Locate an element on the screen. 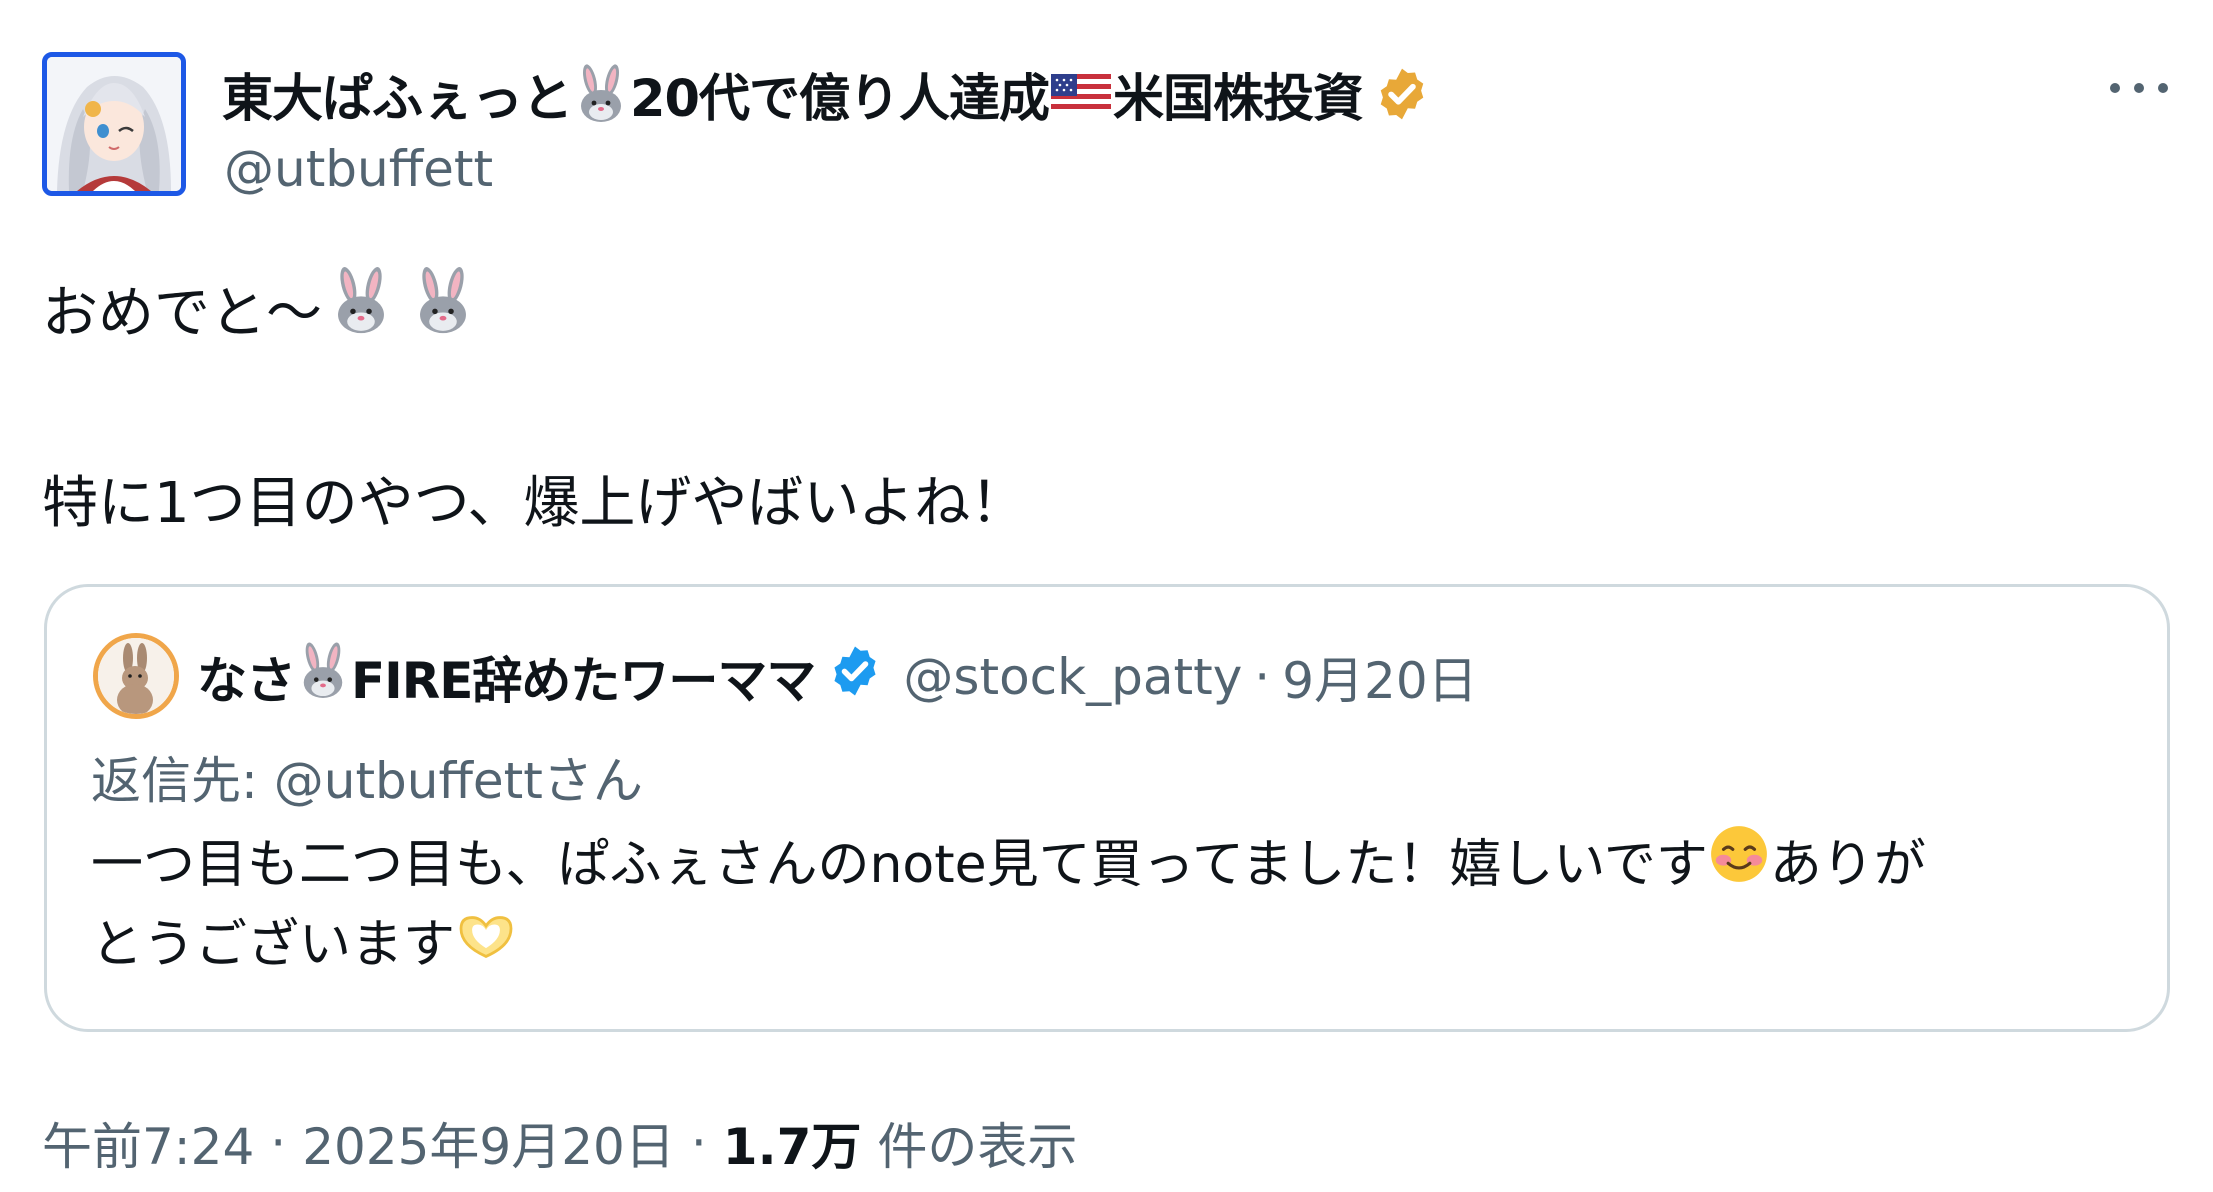  author-name-part2: 20代で億り人達成 is located at coordinates (840, 99).